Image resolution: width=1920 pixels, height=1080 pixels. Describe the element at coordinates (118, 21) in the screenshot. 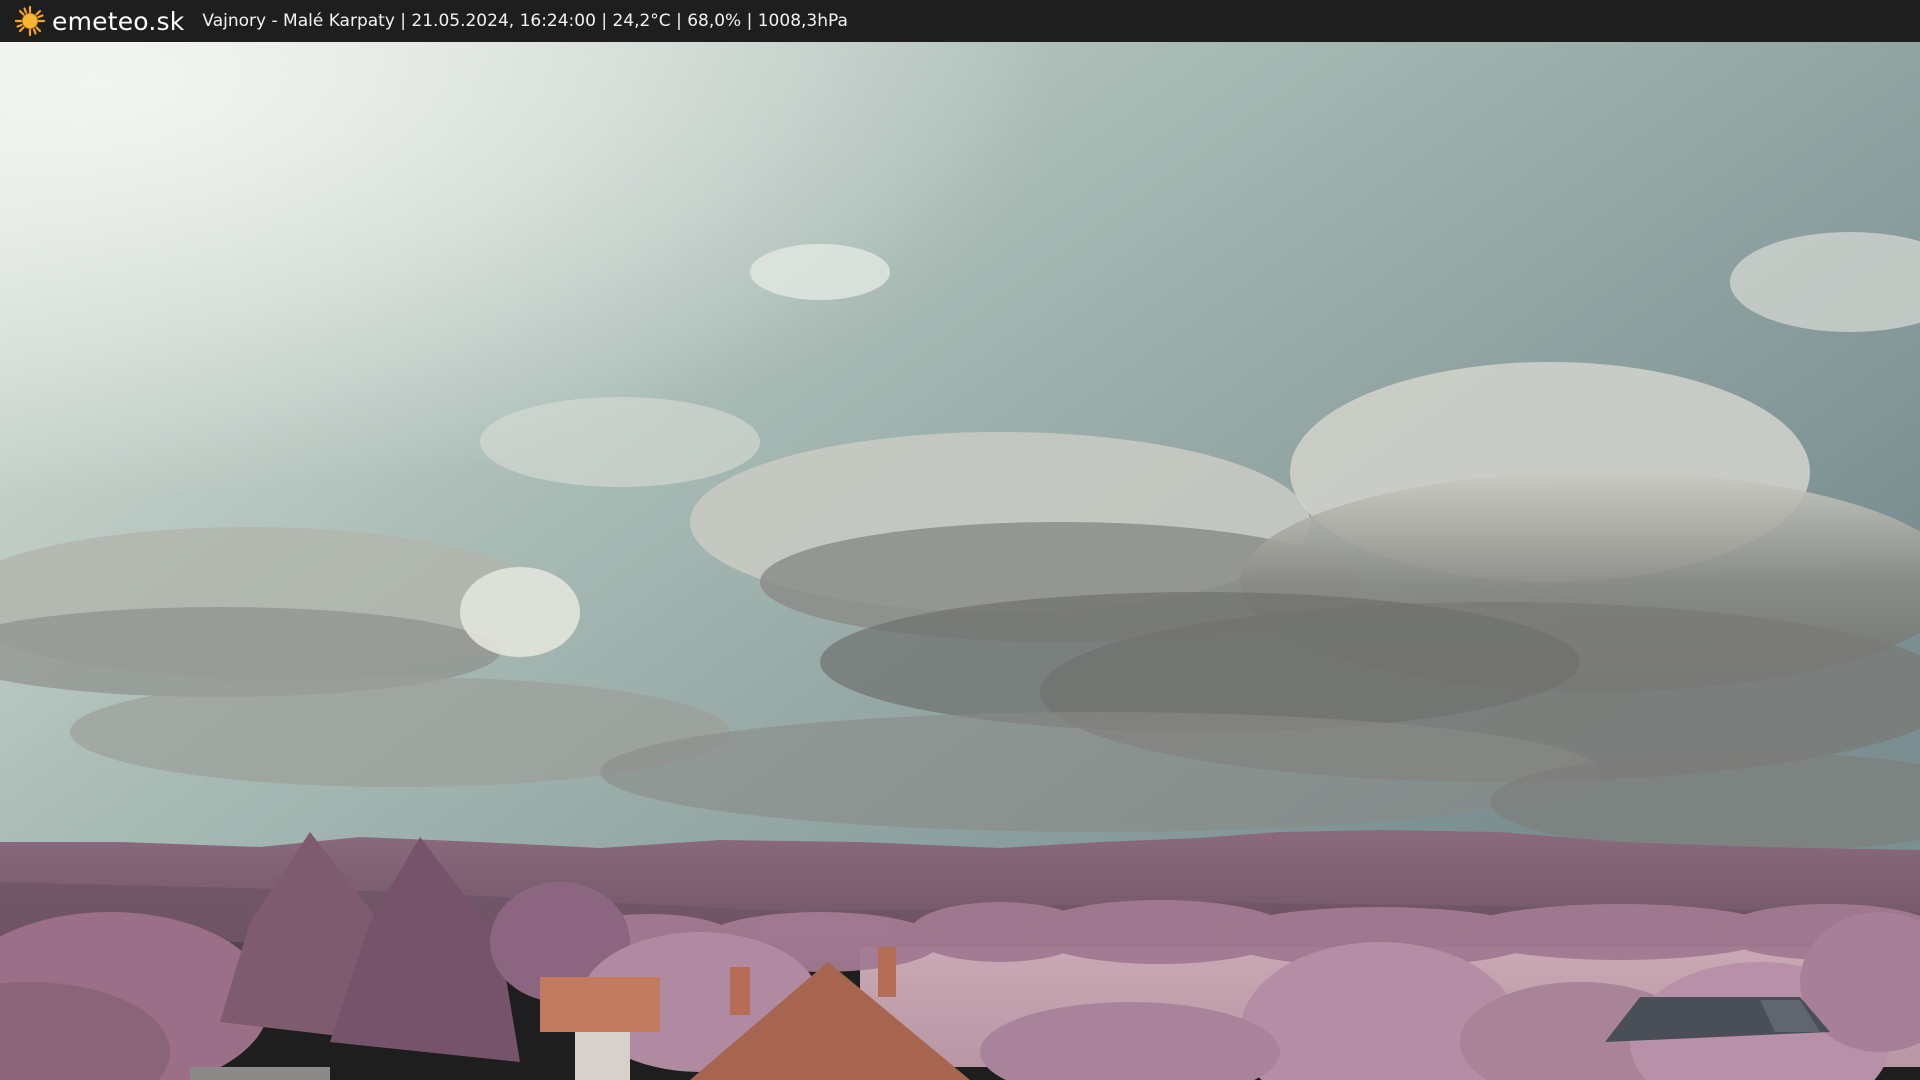

I see `brand-name: emeteo.sk` at that location.